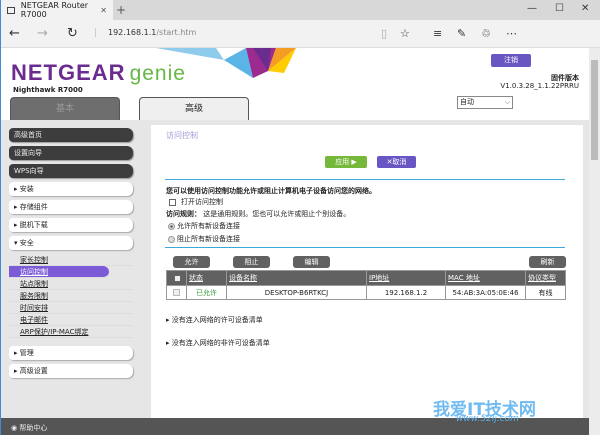  I want to click on sidebar-sub-email: 电子邮件, so click(71, 320).